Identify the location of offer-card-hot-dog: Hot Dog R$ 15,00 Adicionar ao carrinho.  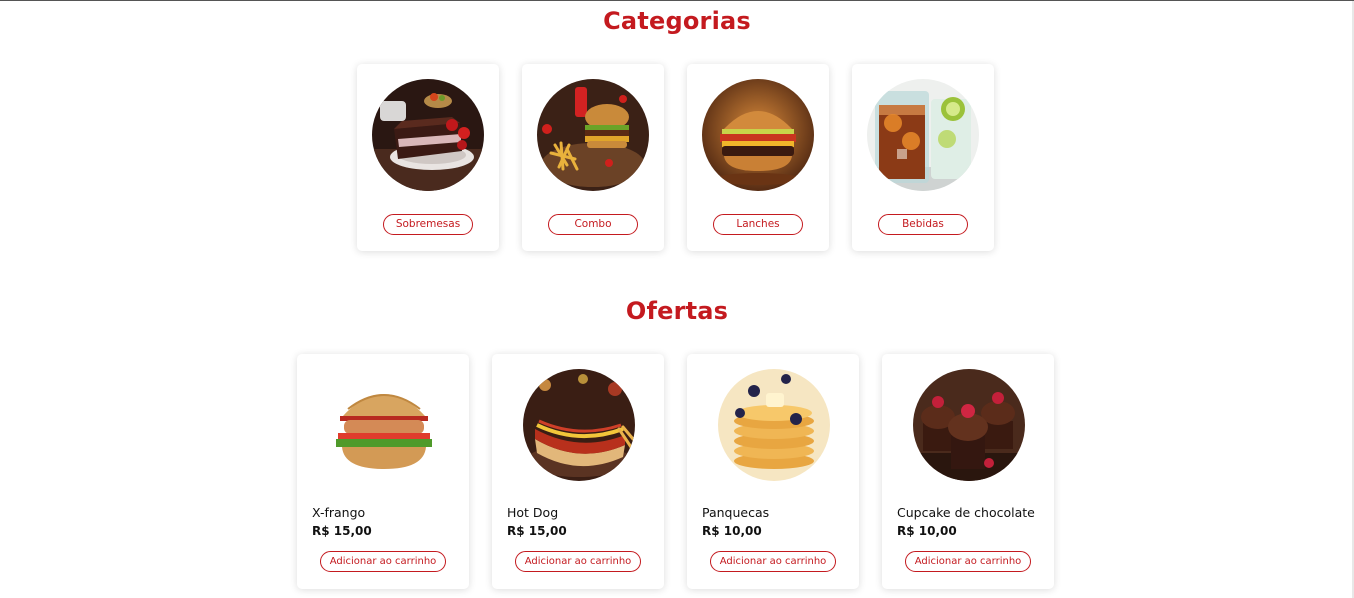
(578, 471).